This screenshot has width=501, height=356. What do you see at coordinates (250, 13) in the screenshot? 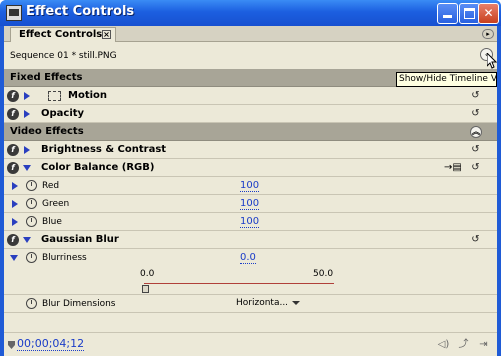
I see `title-bar: Effect Controls ✕` at bounding box center [250, 13].